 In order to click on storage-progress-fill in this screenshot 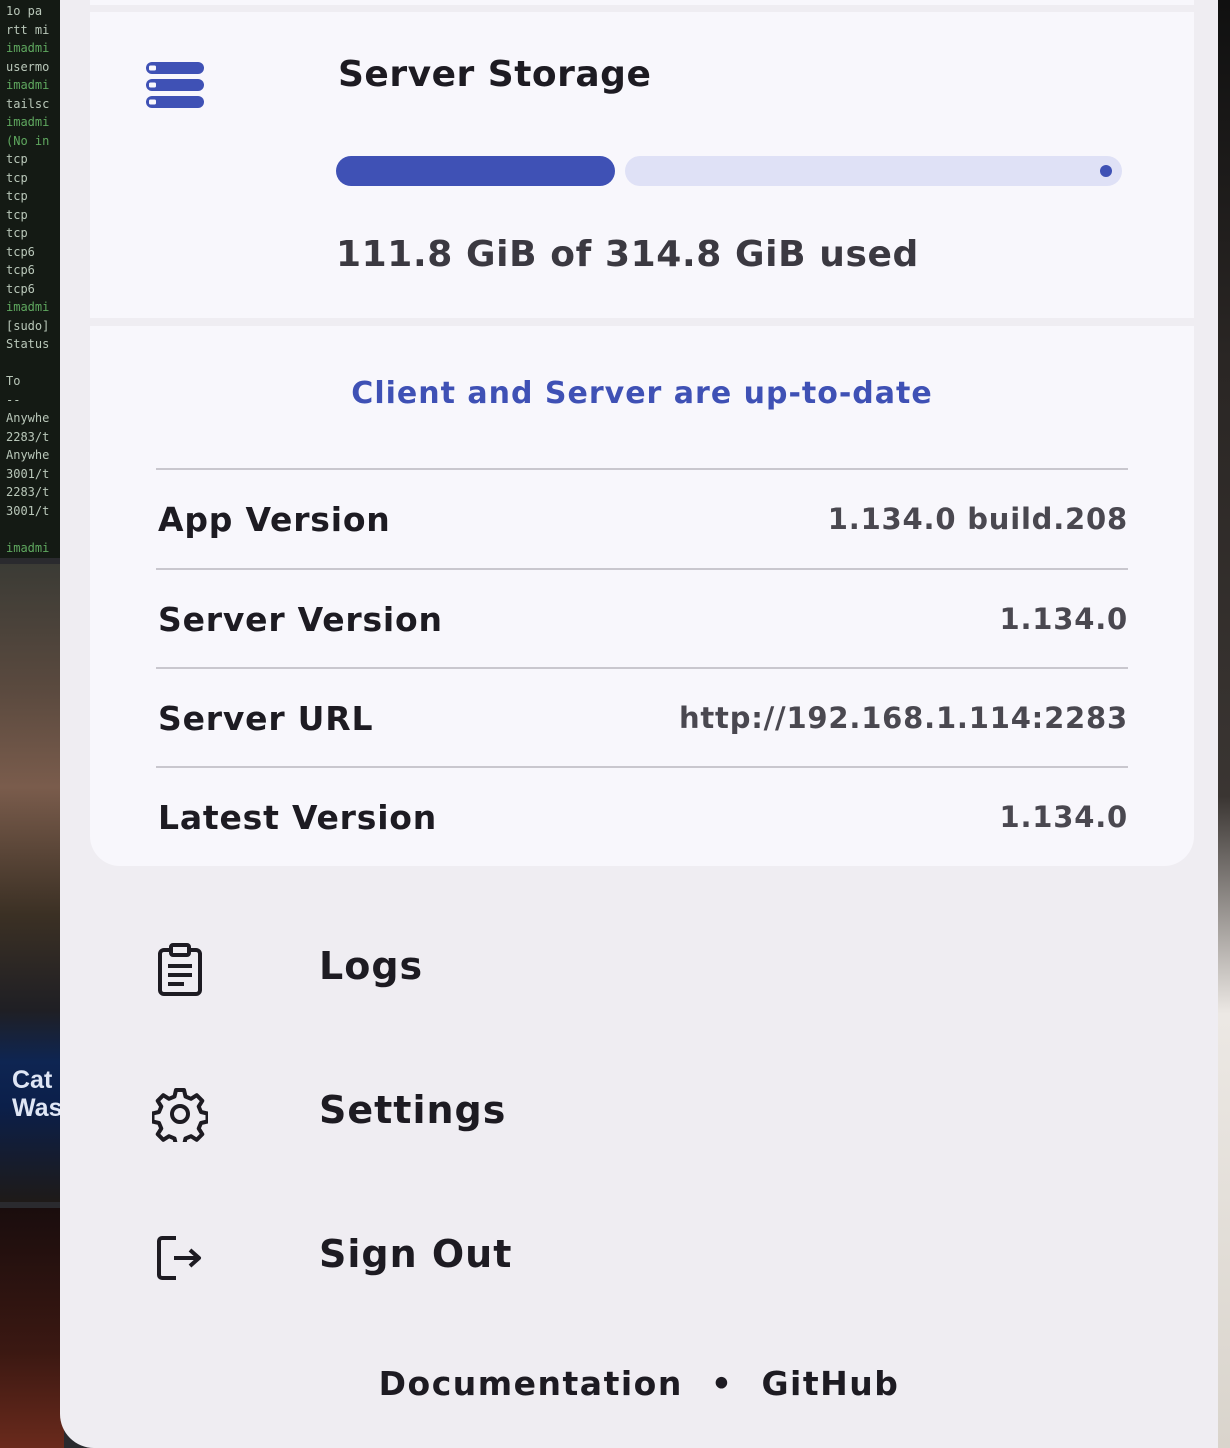, I will do `click(475, 171)`.